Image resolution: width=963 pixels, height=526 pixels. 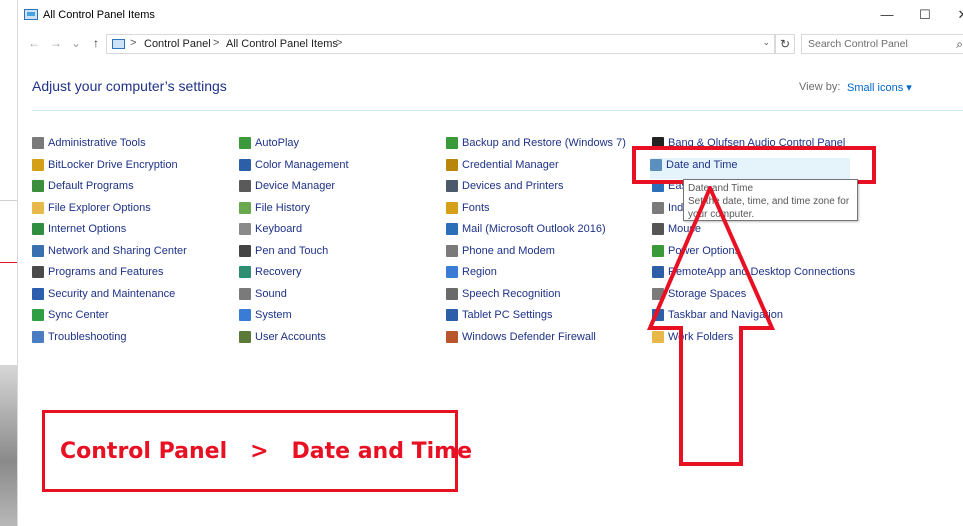 I want to click on control-panel-item-label: File History, so click(x=283, y=207).